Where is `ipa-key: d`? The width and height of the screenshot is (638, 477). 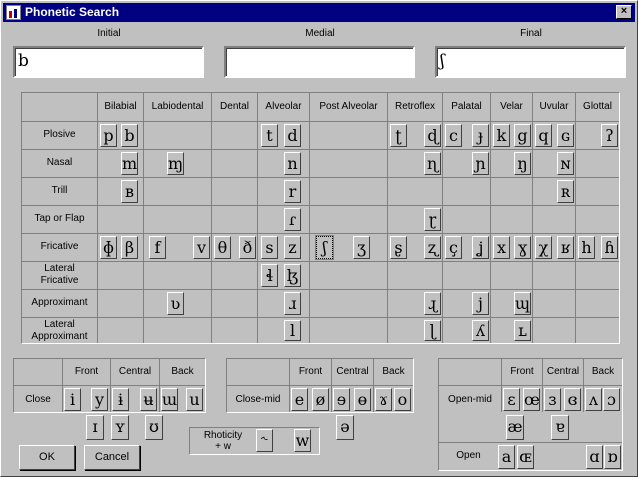
ipa-key: d is located at coordinates (292, 135).